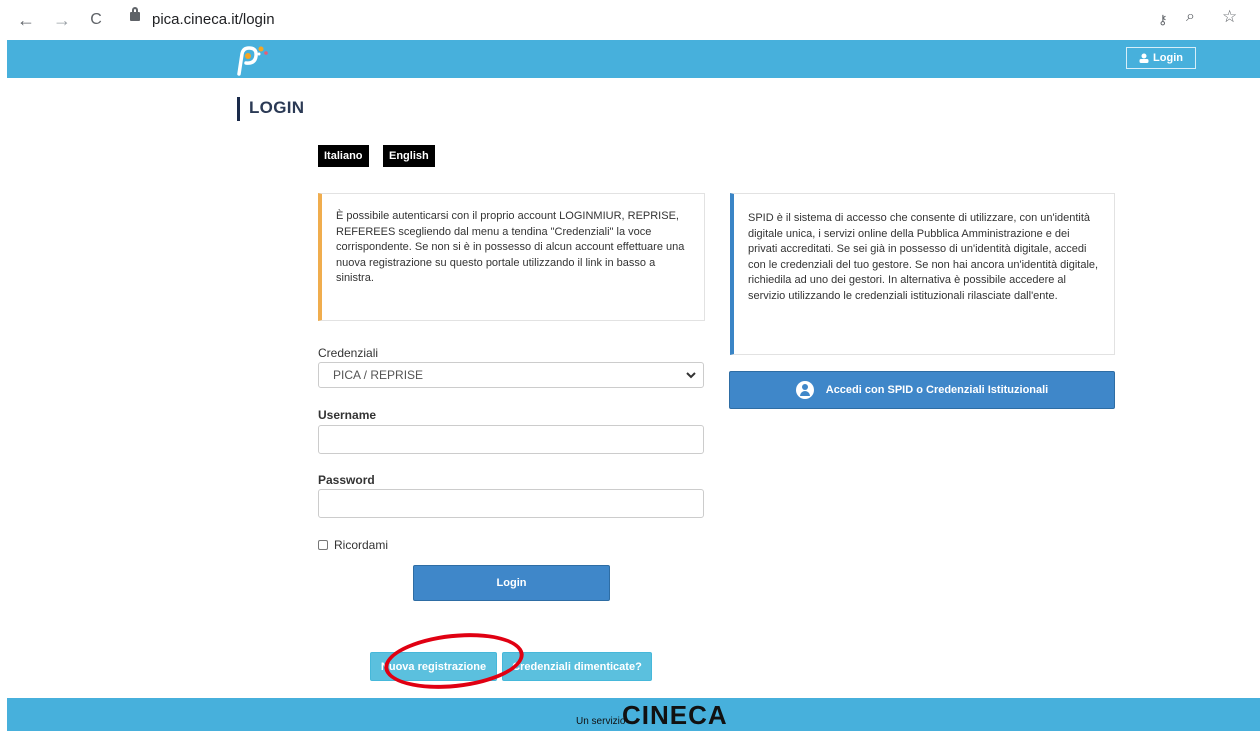 The height and width of the screenshot is (731, 1260). Describe the element at coordinates (346, 480) in the screenshot. I see `password-label: Password` at that location.